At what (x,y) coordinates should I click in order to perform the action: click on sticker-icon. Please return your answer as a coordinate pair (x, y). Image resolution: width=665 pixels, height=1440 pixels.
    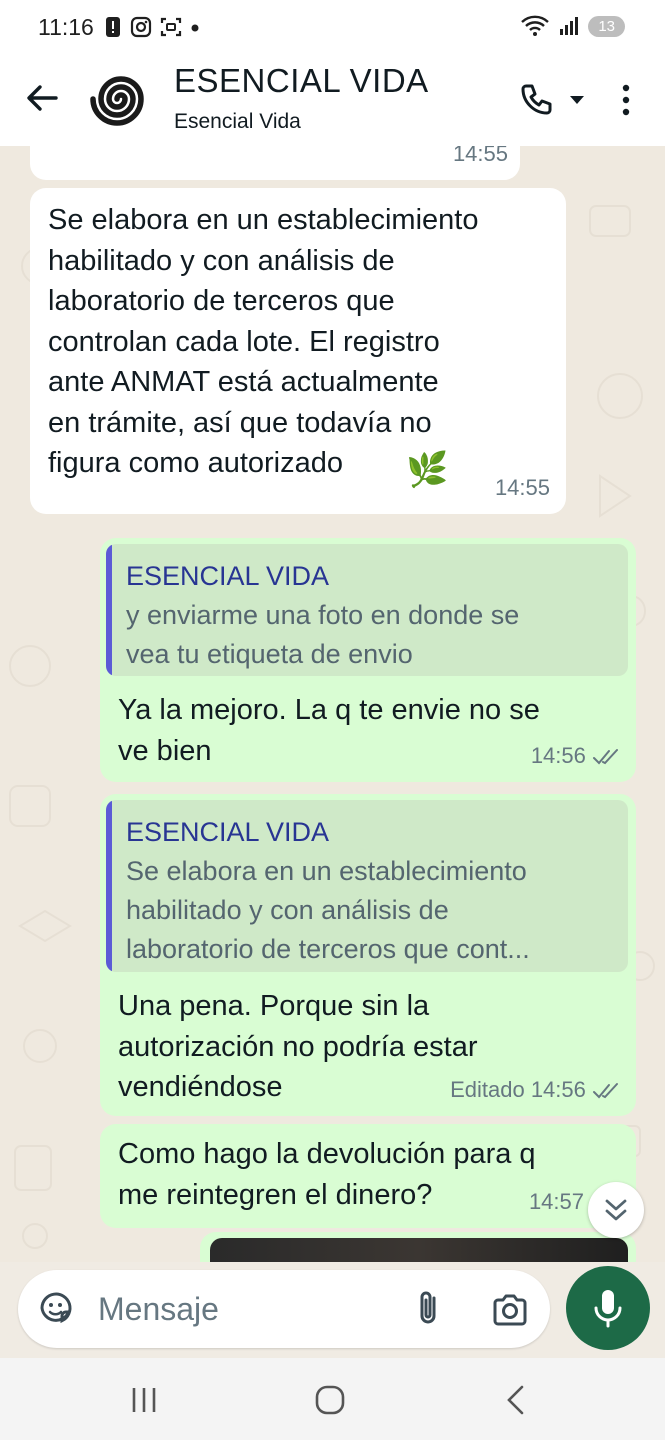
    Looking at the image, I should click on (56, 1308).